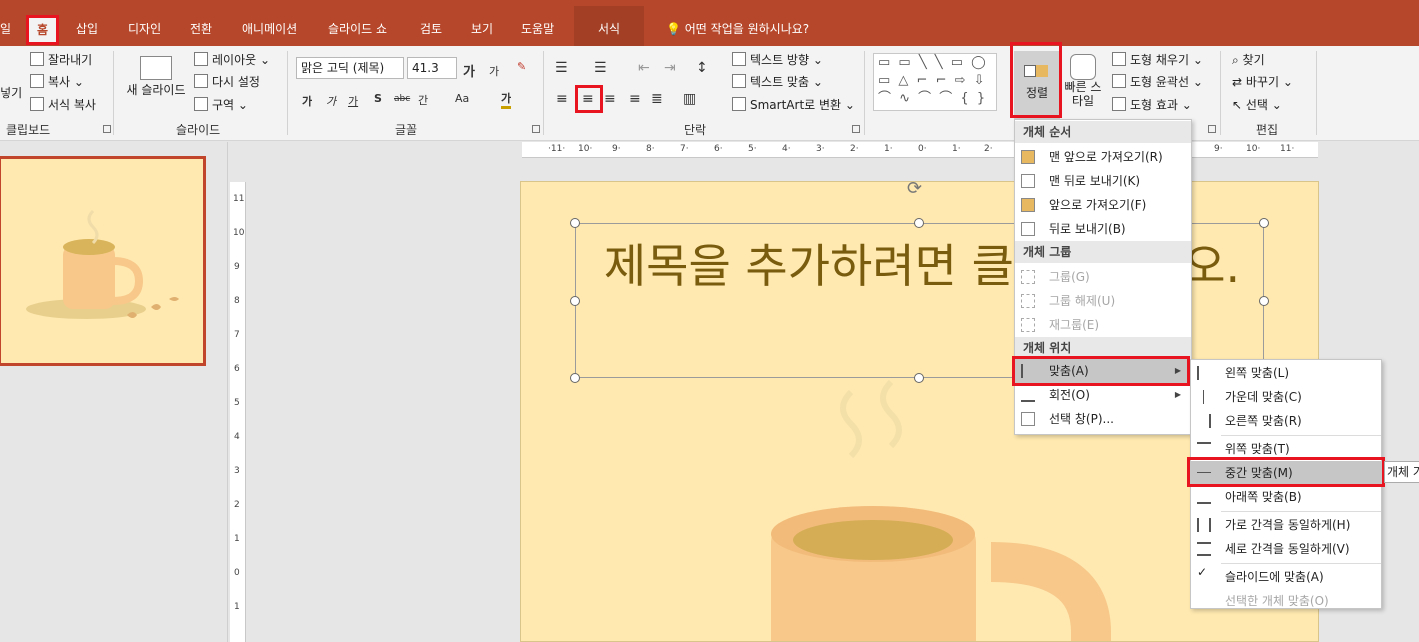 This screenshot has height=642, width=1419. What do you see at coordinates (469, 70) in the screenshot?
I see `grow-font-button: 가` at bounding box center [469, 70].